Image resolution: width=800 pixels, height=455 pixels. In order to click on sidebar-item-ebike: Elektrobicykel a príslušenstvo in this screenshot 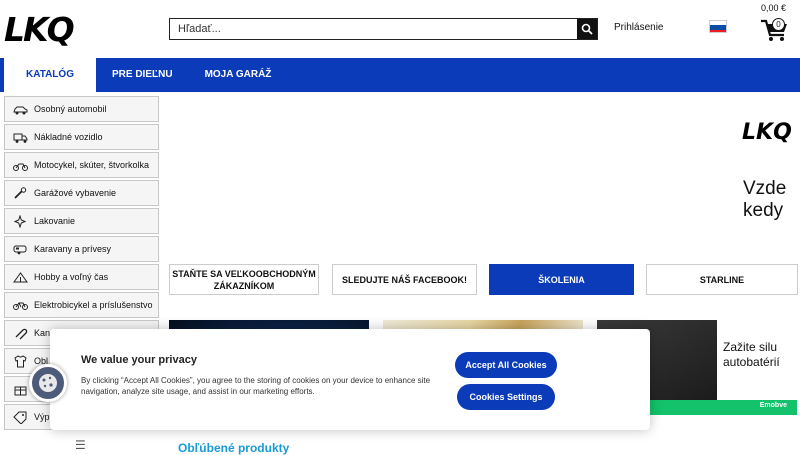, I will do `click(81, 305)`.